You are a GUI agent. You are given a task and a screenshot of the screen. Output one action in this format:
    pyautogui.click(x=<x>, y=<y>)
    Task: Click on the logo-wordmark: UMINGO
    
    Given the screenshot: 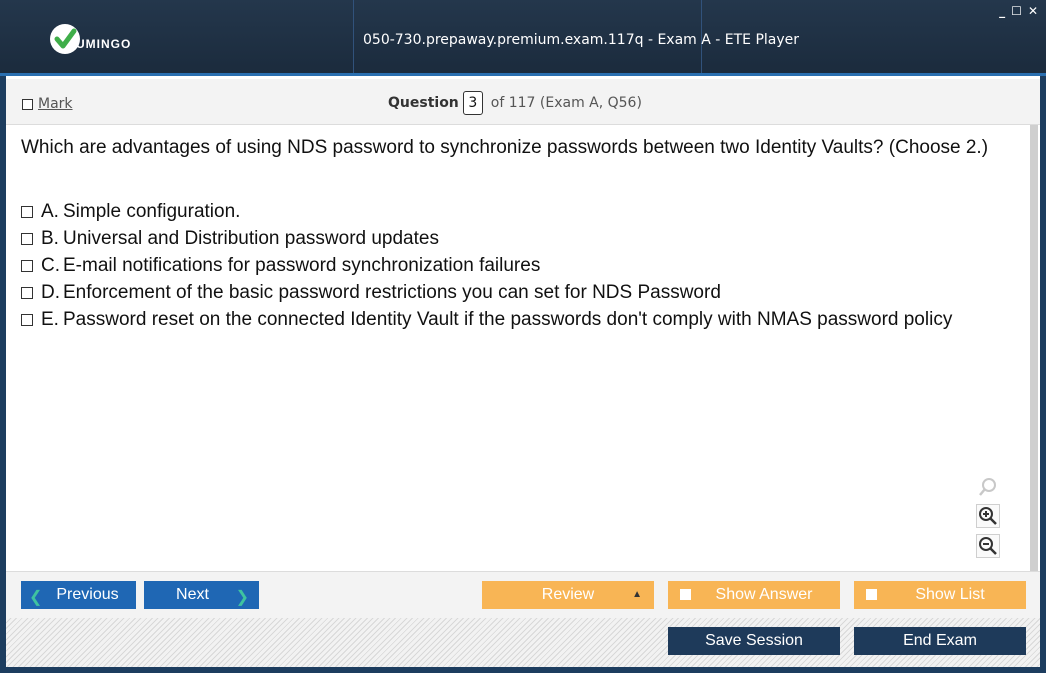 What is the action you would take?
    pyautogui.click(x=104, y=44)
    